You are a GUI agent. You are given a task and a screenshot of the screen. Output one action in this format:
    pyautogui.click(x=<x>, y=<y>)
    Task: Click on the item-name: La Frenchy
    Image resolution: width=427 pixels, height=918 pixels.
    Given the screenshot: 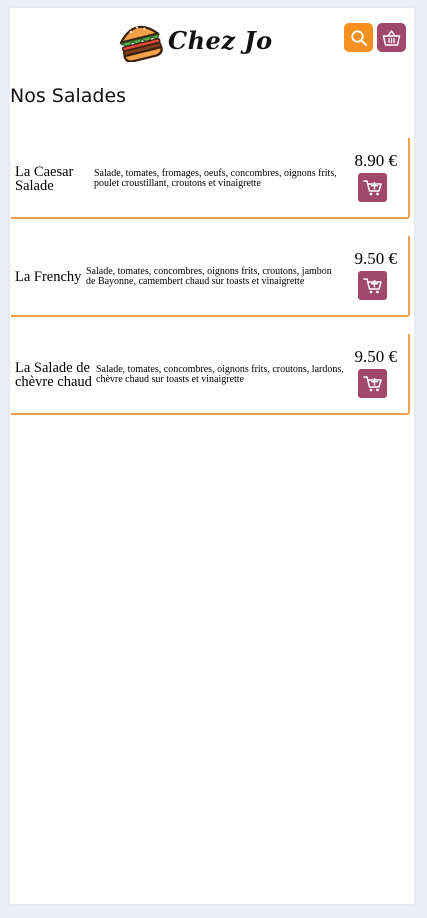 What is the action you would take?
    pyautogui.click(x=48, y=277)
    